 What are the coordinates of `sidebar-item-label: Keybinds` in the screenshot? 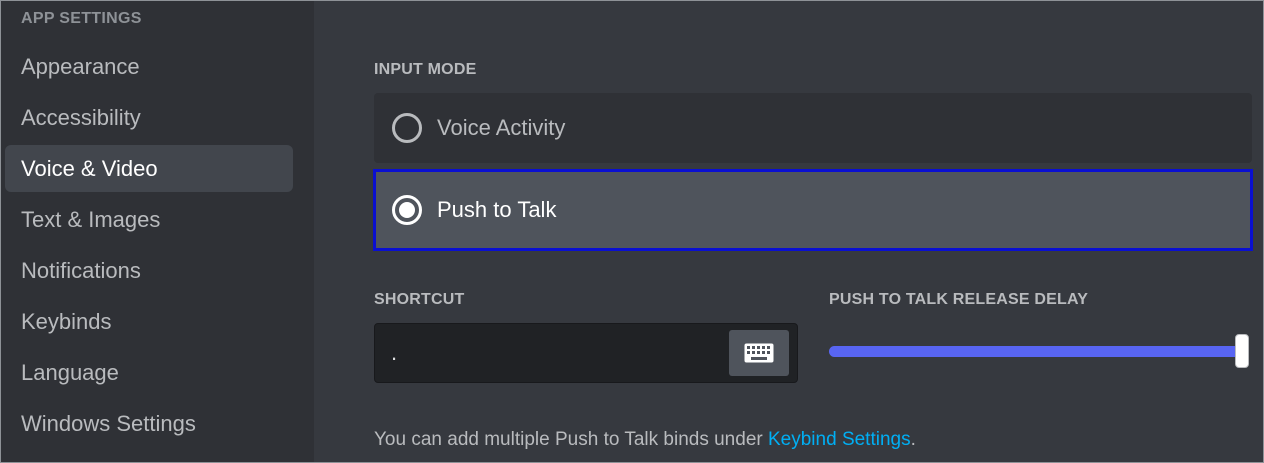 It's located at (66, 321).